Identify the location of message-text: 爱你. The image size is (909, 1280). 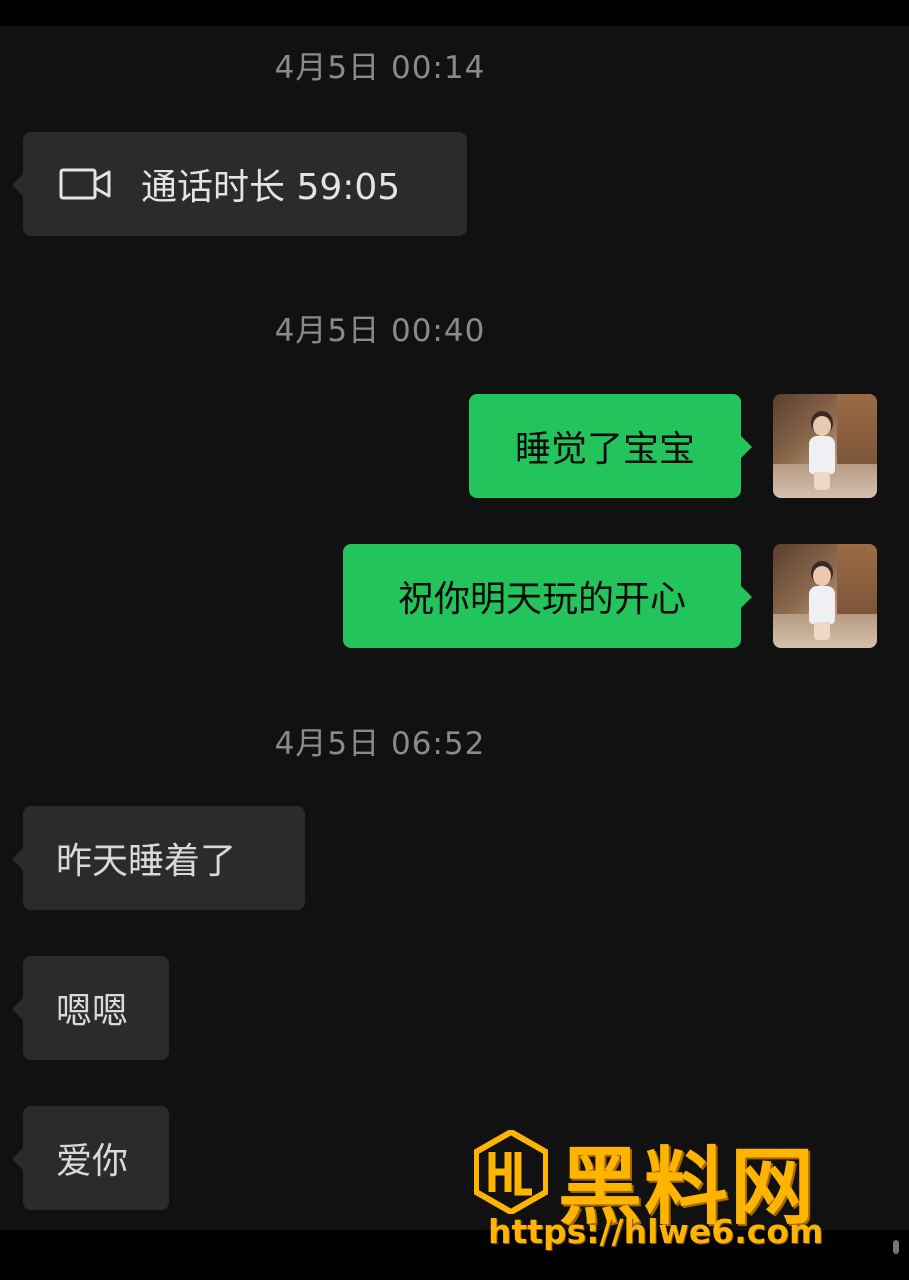
(92, 1161).